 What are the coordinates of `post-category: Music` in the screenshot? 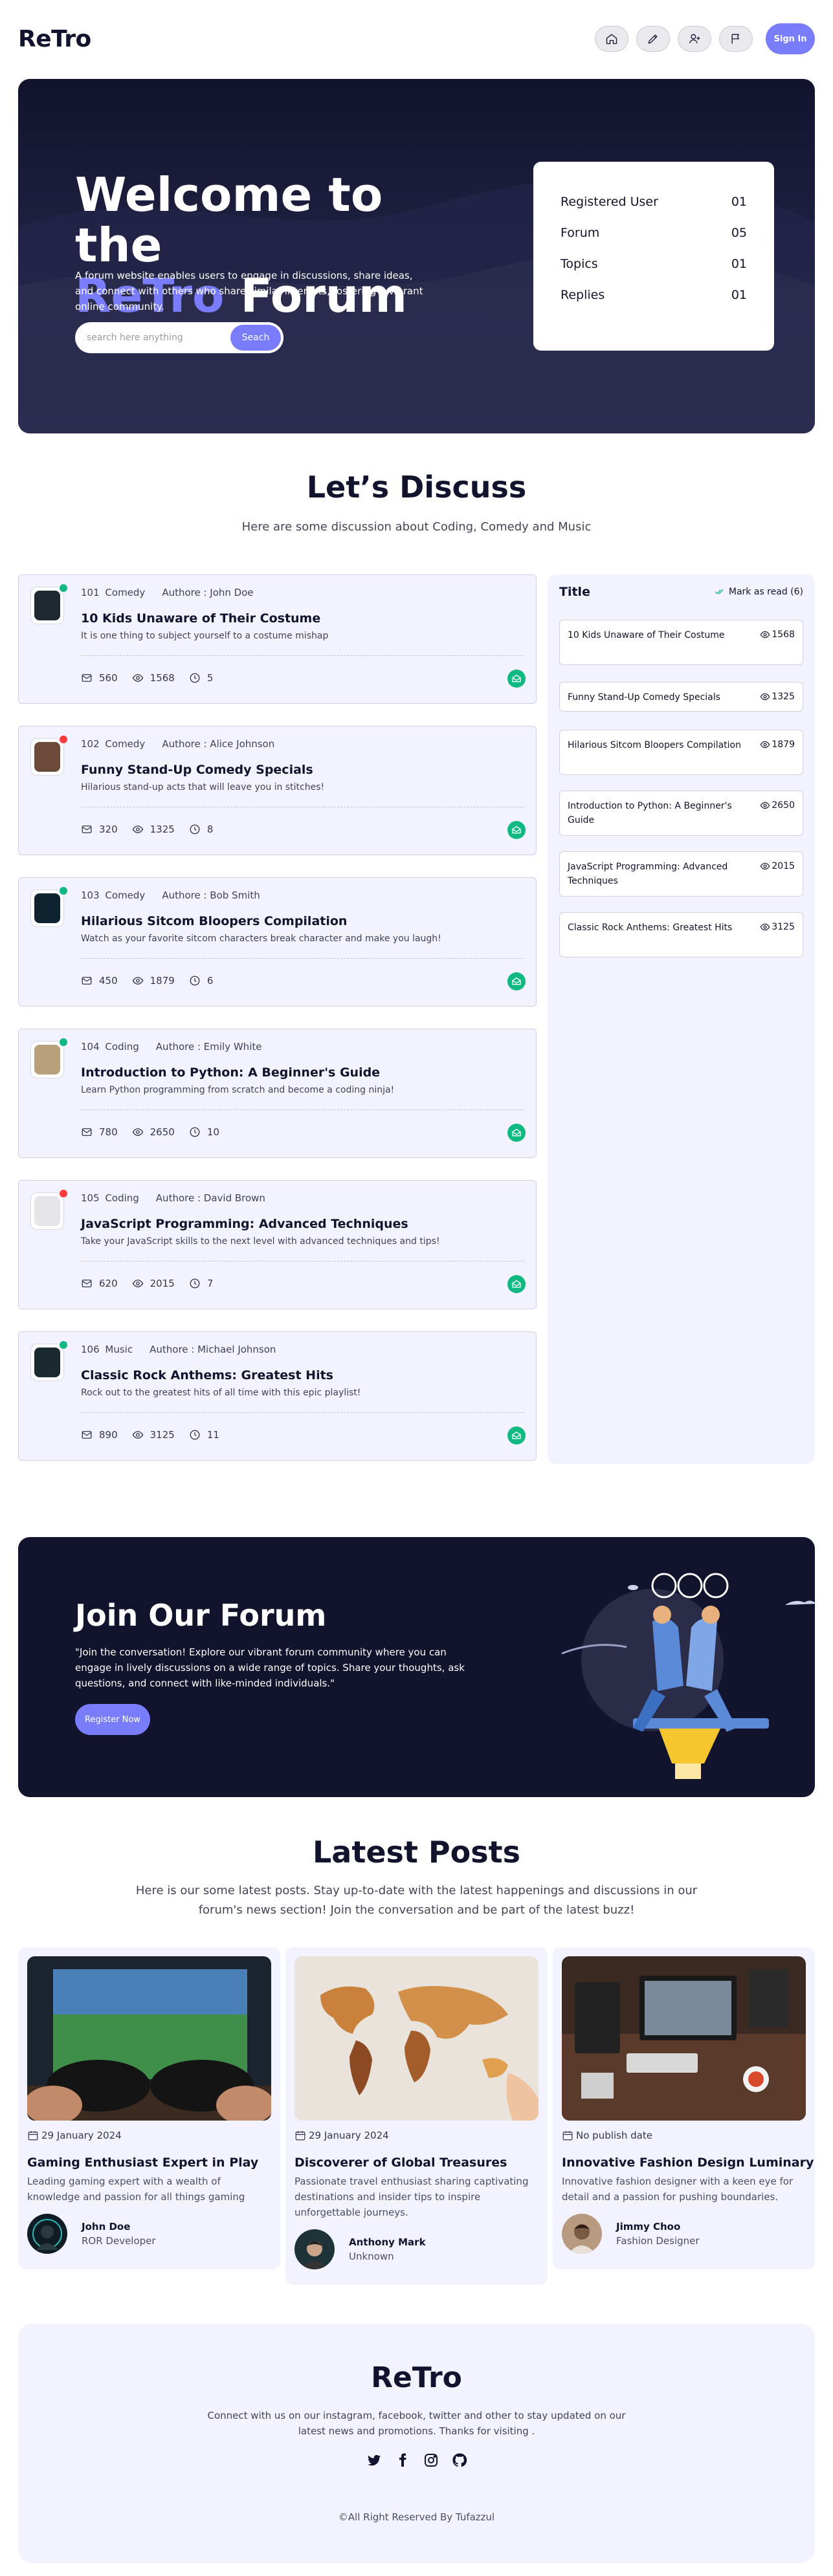 It's located at (119, 1349).